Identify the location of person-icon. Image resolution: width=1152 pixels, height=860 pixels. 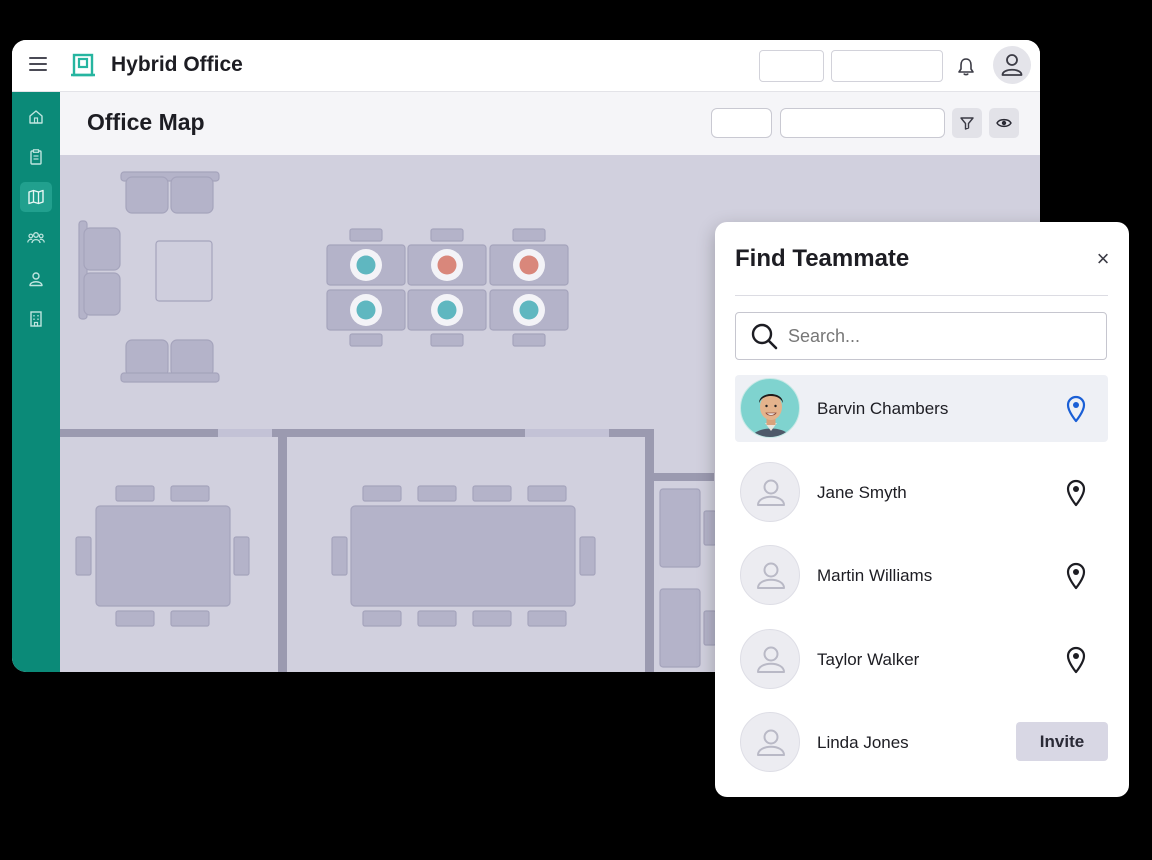
(36, 279).